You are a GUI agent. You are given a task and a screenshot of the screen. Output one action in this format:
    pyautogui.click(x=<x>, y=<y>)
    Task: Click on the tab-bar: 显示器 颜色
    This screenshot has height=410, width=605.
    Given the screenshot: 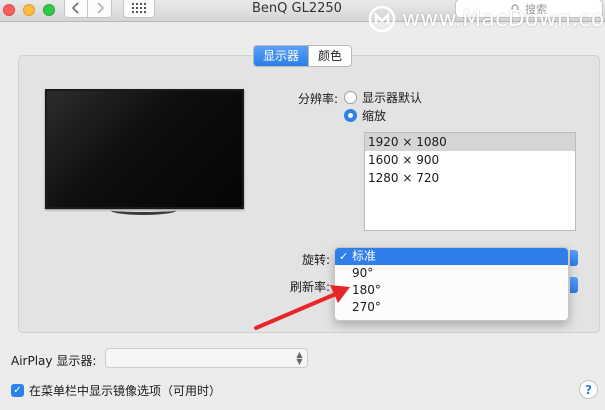 What is the action you would take?
    pyautogui.click(x=303, y=56)
    